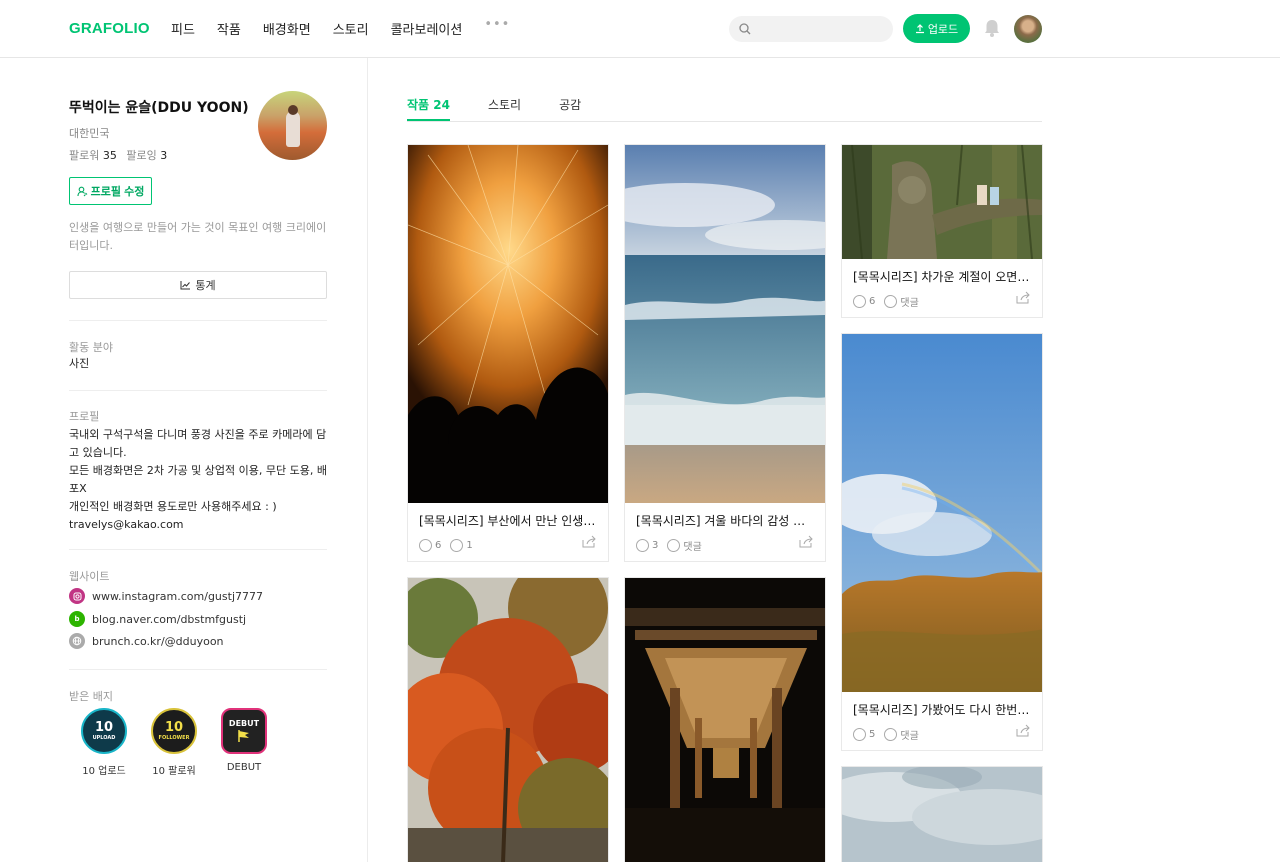 The width and height of the screenshot is (1280, 862). Describe the element at coordinates (89, 576) in the screenshot. I see `website-section-title: 웹사이트` at that location.